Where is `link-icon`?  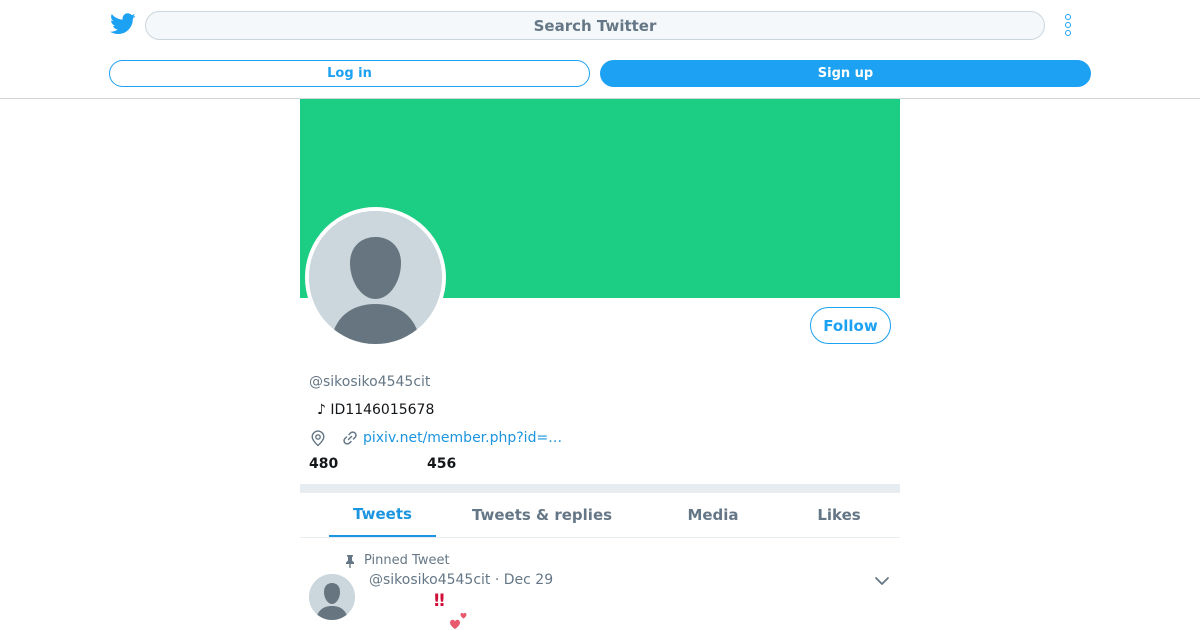
link-icon is located at coordinates (350, 438).